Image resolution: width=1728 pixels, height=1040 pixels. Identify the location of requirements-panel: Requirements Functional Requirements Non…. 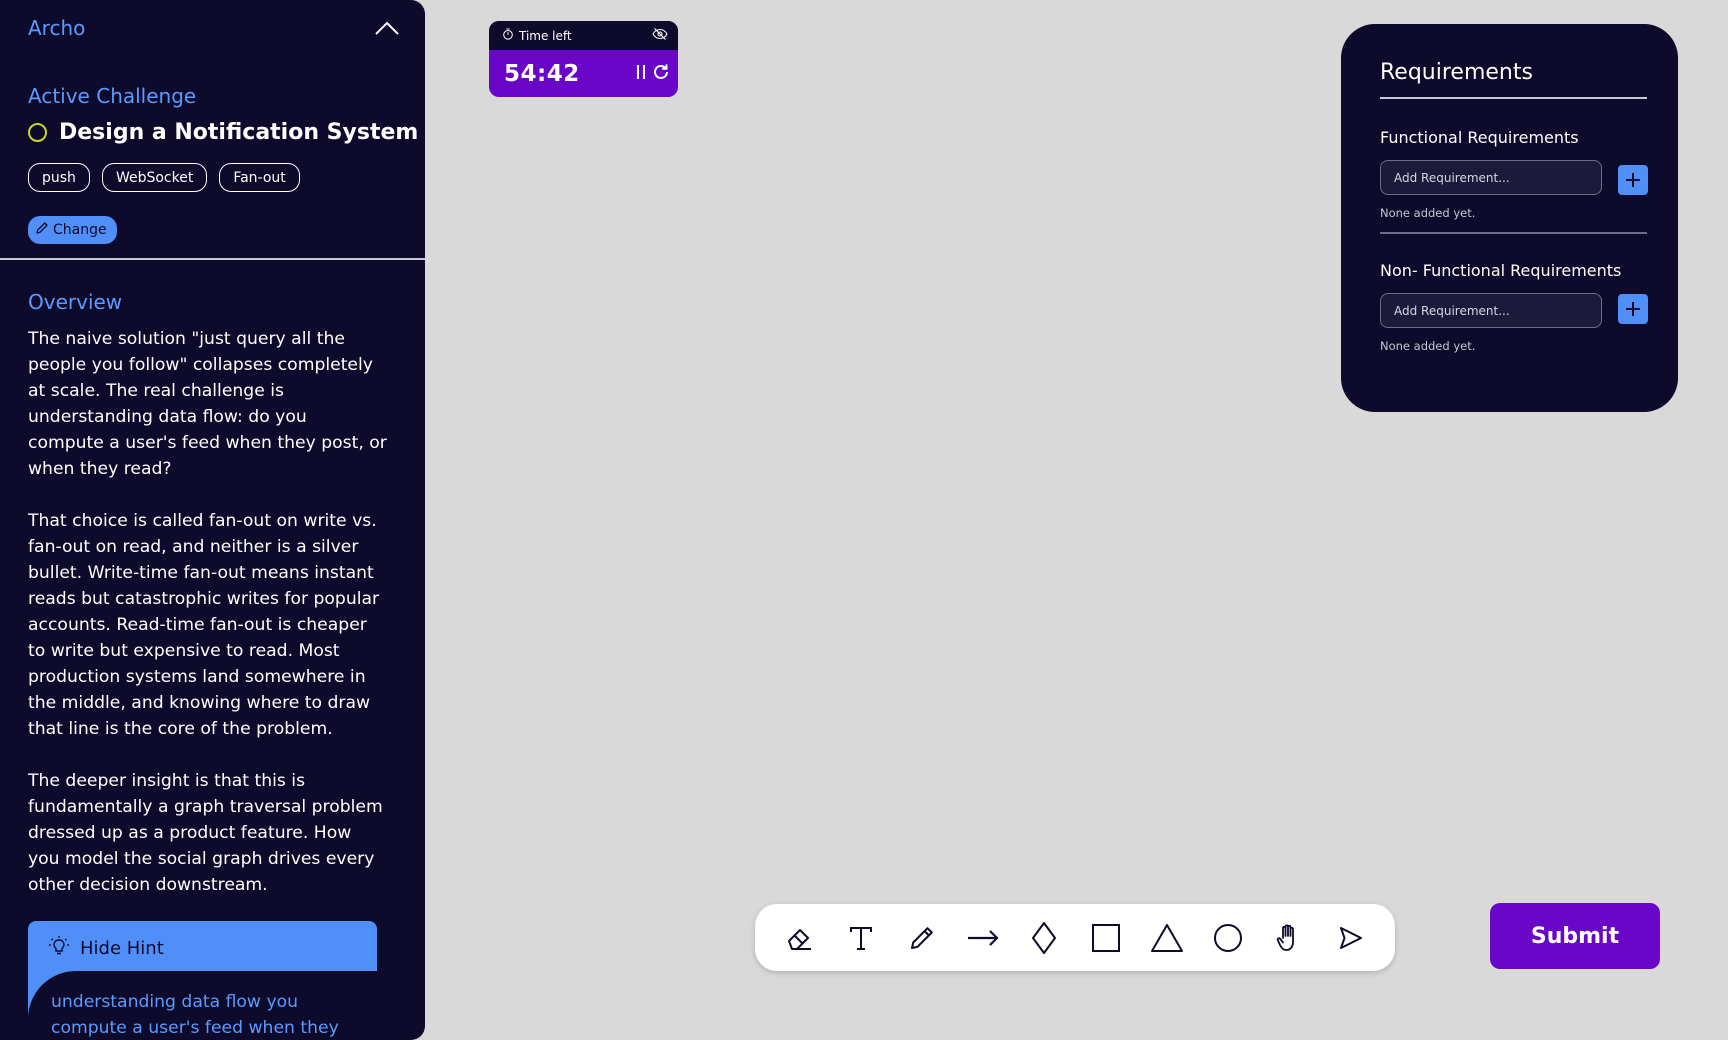
(1509, 218).